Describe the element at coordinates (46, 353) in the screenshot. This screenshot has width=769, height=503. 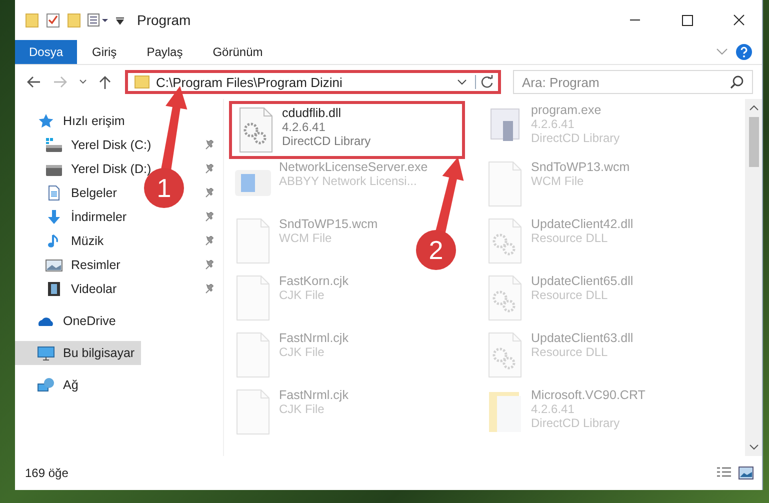
I see `monitor-icon` at that location.